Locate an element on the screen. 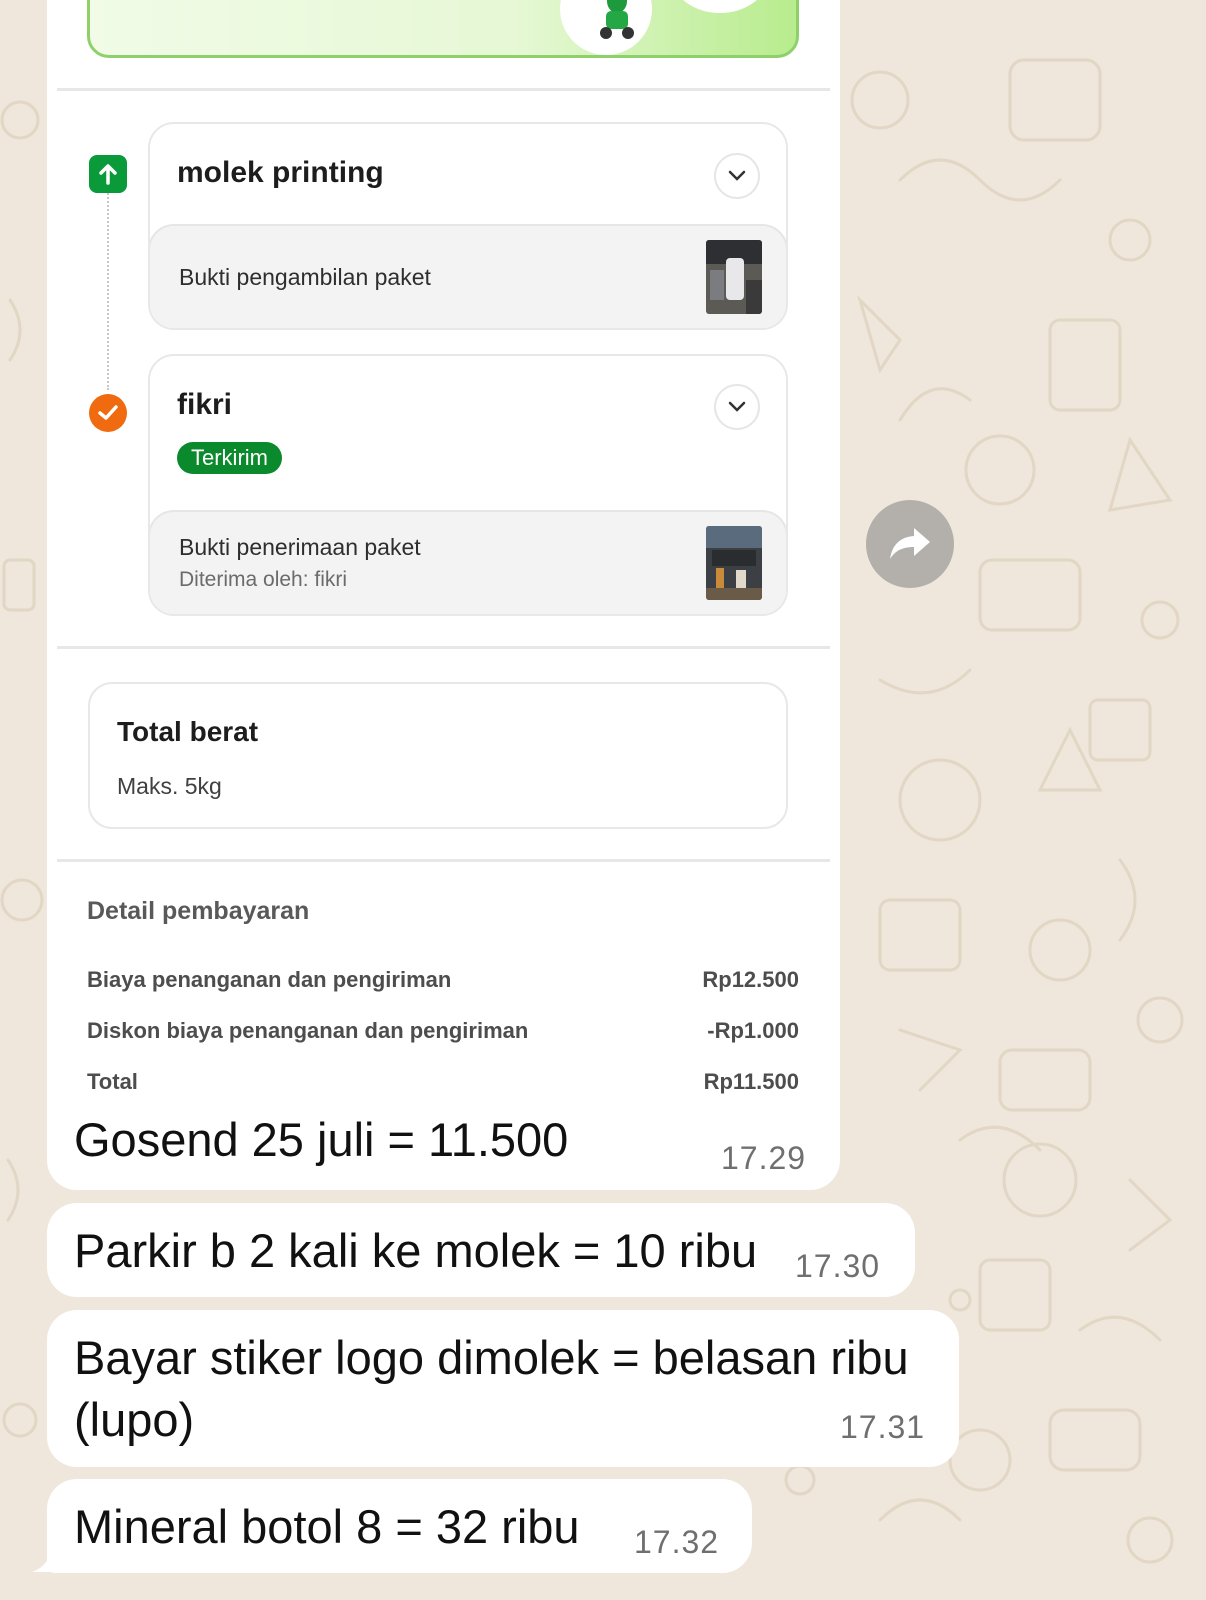  pickup-marker is located at coordinates (108, 174).